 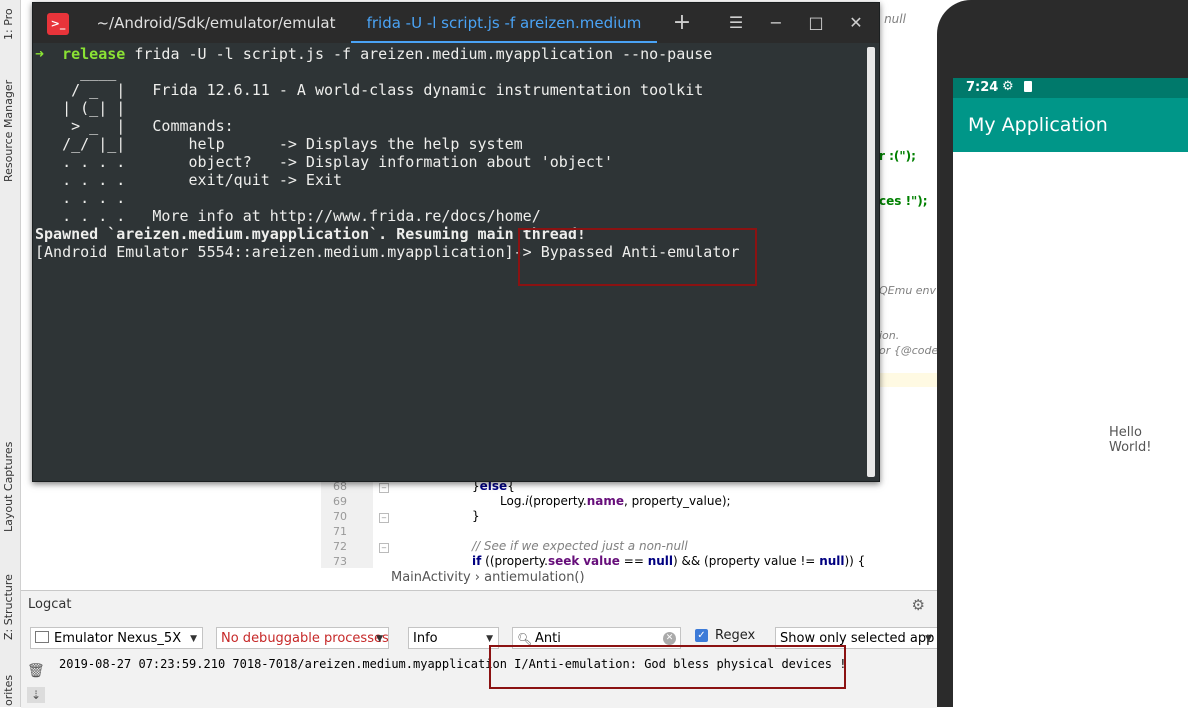 What do you see at coordinates (476, 516) in the screenshot?
I see `code-line: }` at bounding box center [476, 516].